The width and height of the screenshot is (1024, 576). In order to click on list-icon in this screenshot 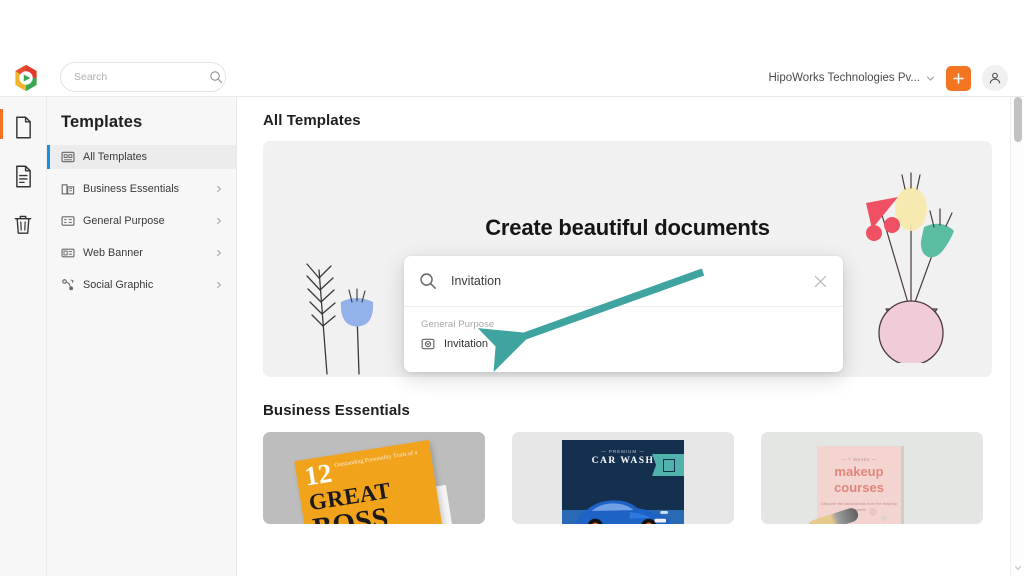, I will do `click(68, 221)`.